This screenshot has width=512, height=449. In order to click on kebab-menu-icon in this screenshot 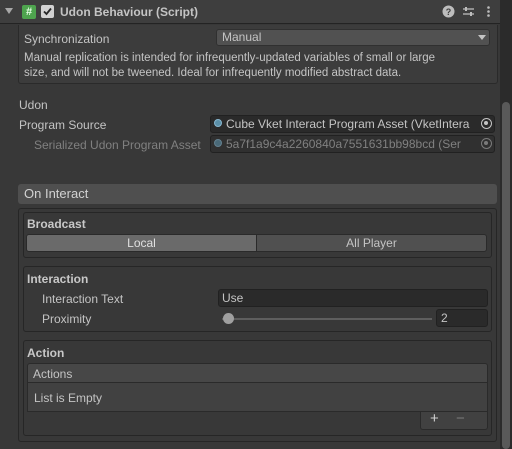, I will do `click(488, 12)`.